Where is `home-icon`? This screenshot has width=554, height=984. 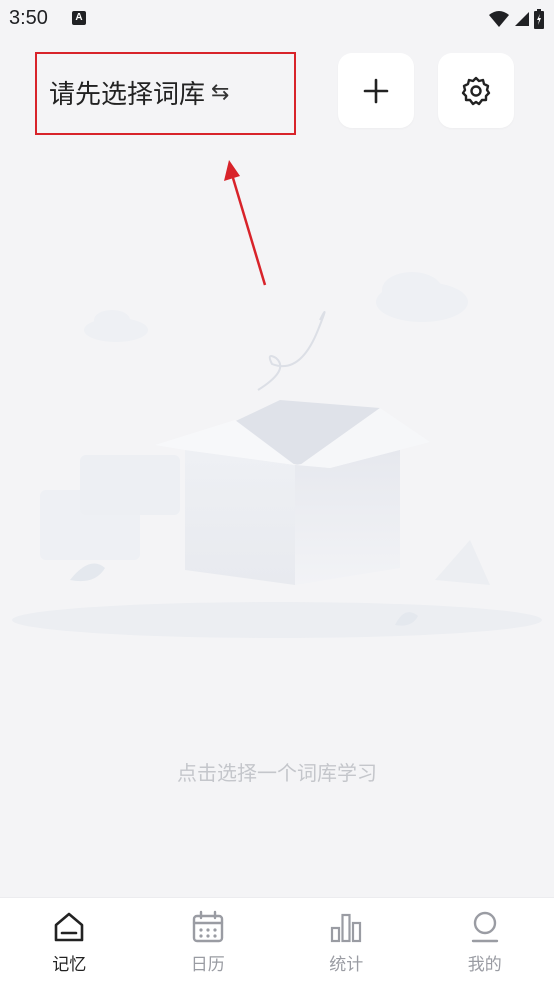 home-icon is located at coordinates (69, 927).